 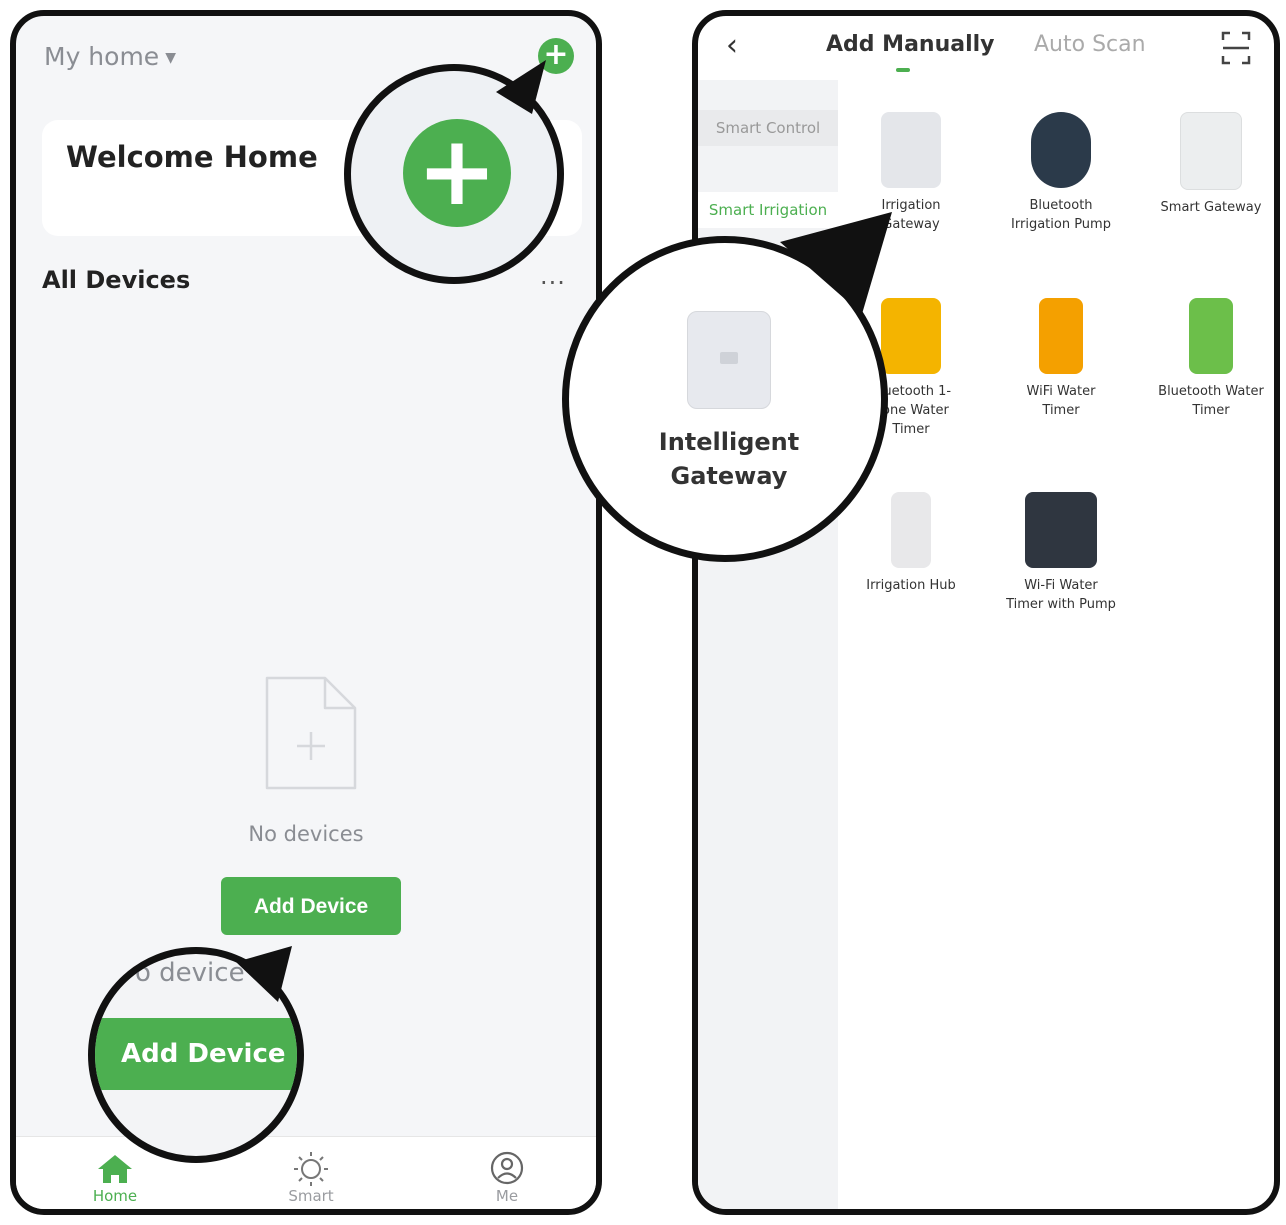 I want to click on chevron-down-icon: ▼, so click(x=170, y=58).